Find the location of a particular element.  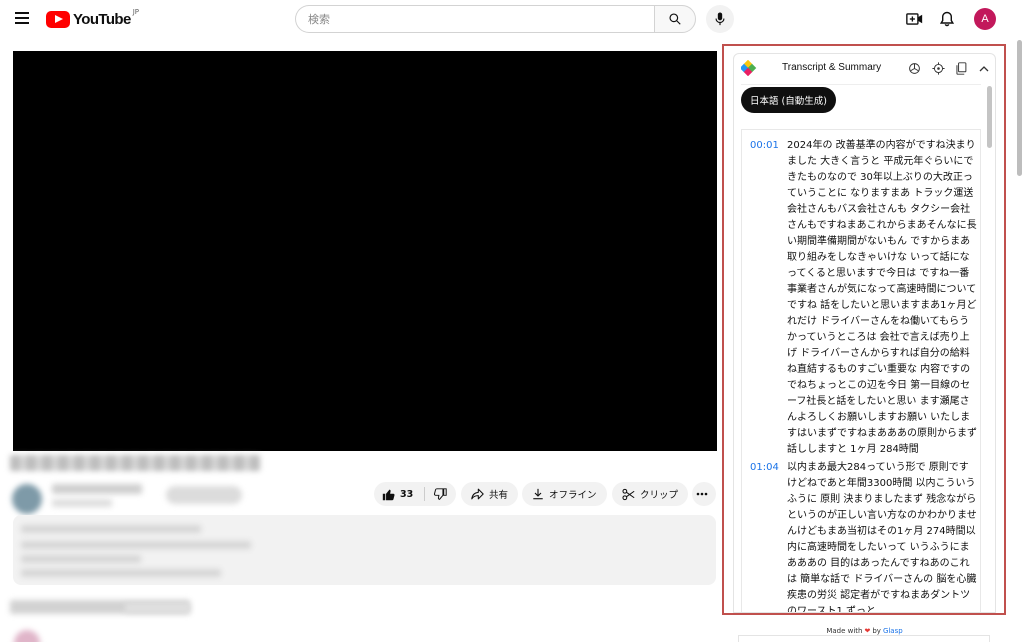

logo-region: JP is located at coordinates (136, 12).